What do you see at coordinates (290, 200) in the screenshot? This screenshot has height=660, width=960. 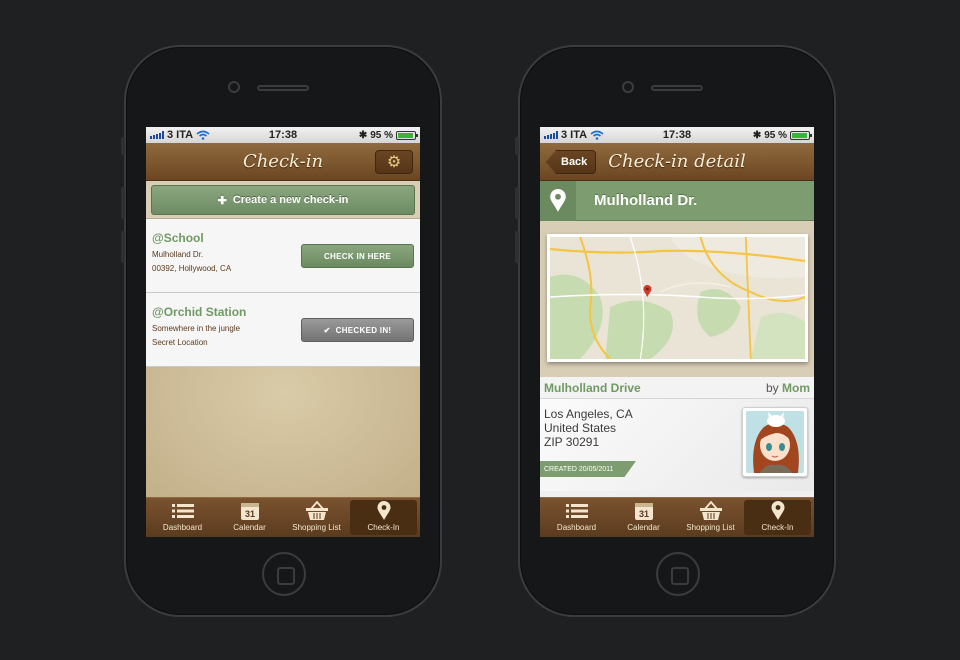 I see `create-checkin-label: Create a new check-in` at bounding box center [290, 200].